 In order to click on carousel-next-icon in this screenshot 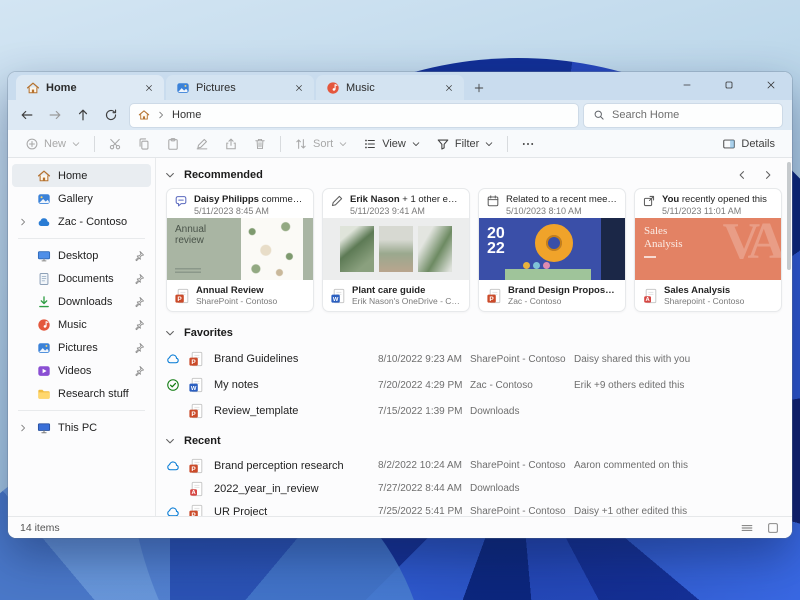, I will do `click(768, 175)`.